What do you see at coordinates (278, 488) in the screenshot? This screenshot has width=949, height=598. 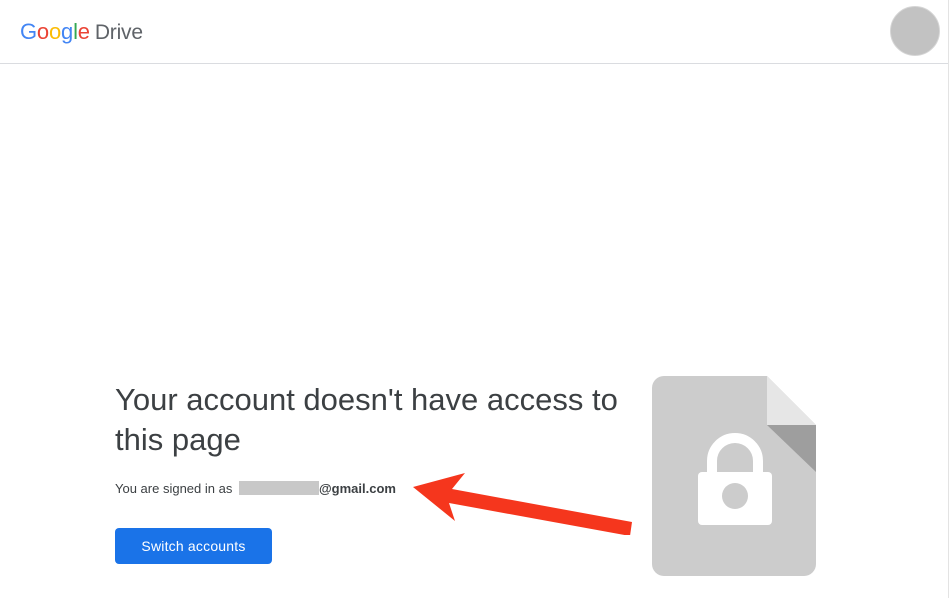 I see `redacted-username` at bounding box center [278, 488].